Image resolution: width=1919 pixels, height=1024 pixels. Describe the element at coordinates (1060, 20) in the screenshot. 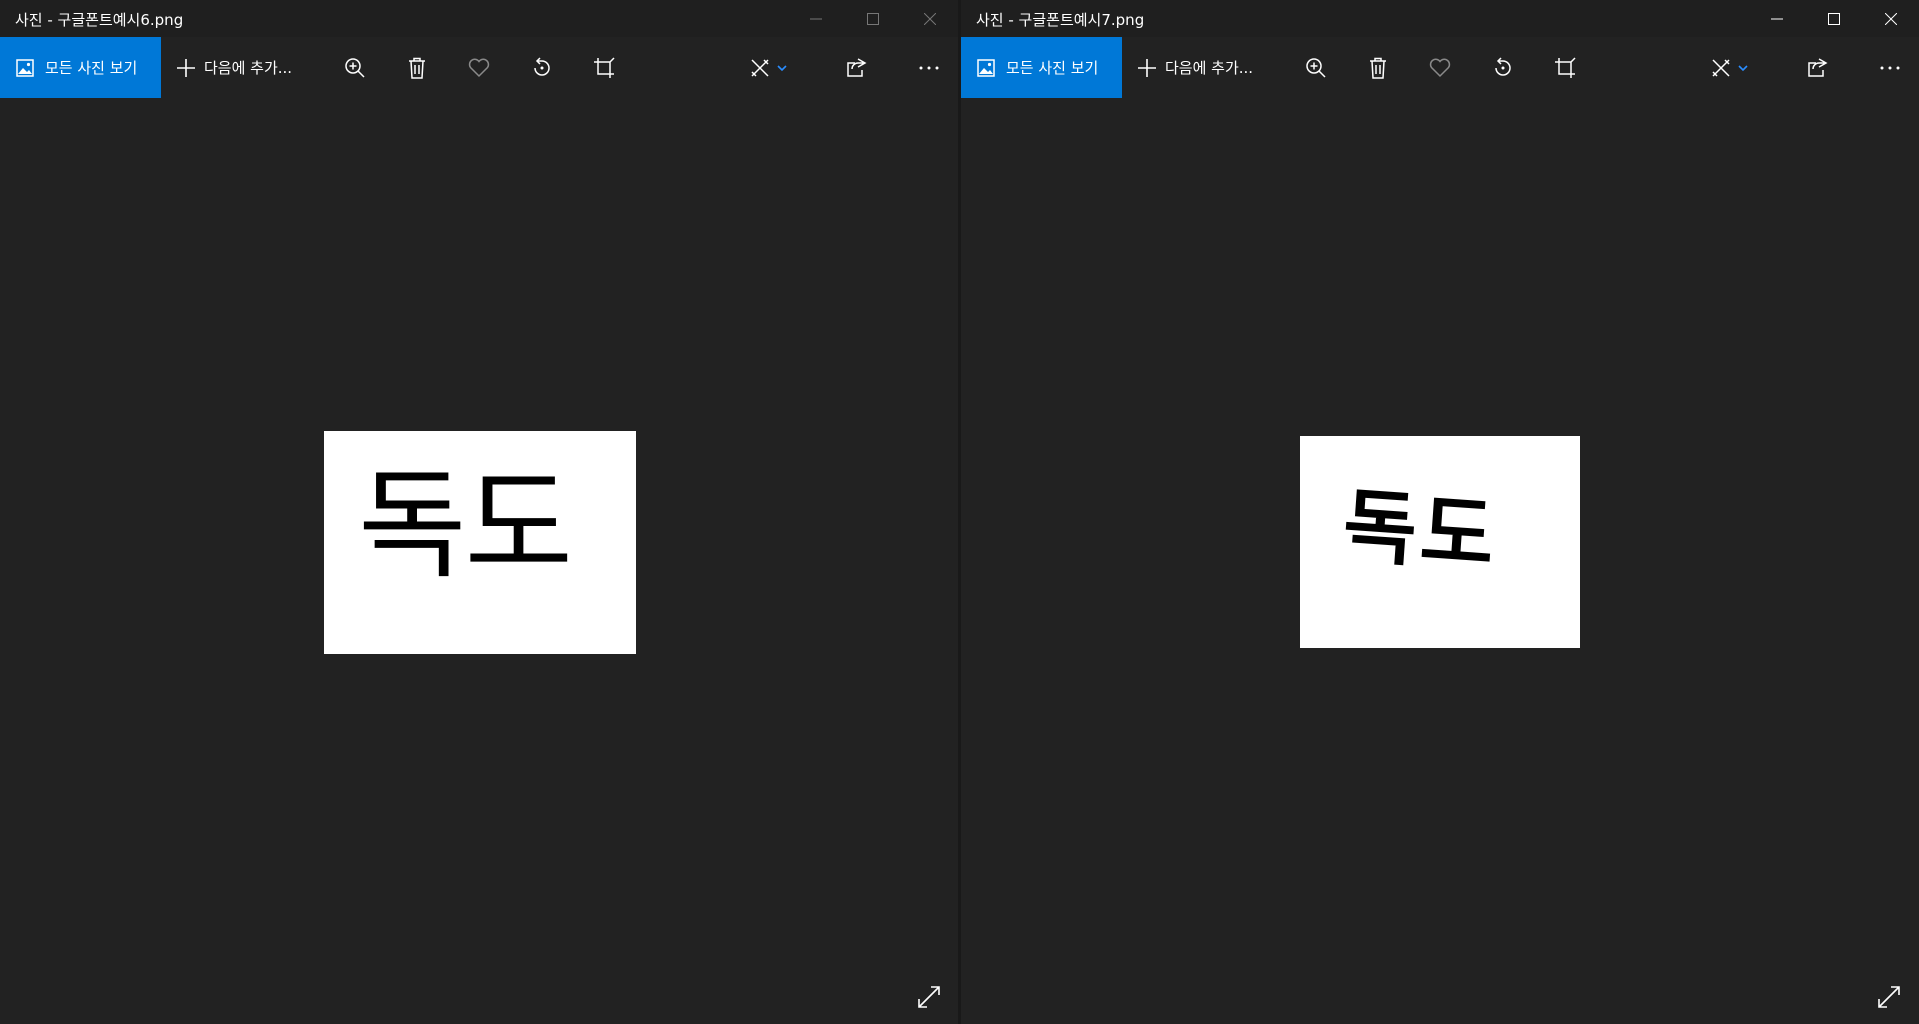

I see `window-title: 사진 - 구글폰트예시7.png` at that location.